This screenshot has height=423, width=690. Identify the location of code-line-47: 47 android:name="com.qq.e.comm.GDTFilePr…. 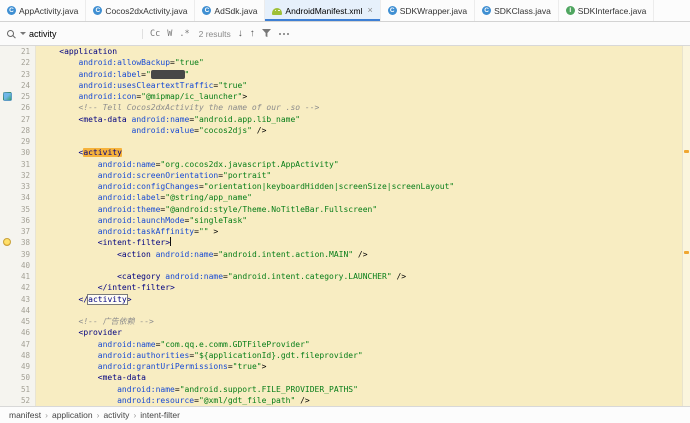
(341, 344).